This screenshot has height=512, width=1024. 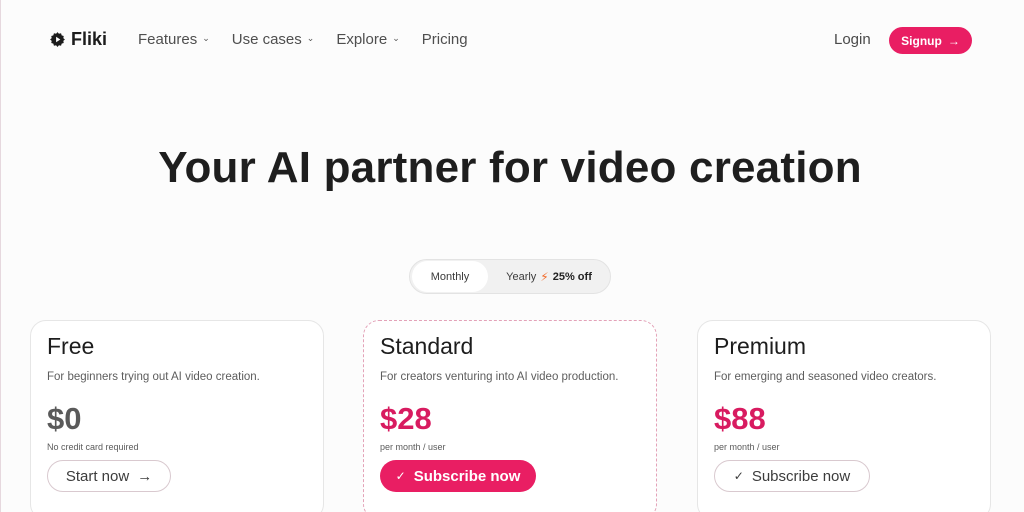 What do you see at coordinates (64, 418) in the screenshot?
I see `plan-price: $0` at bounding box center [64, 418].